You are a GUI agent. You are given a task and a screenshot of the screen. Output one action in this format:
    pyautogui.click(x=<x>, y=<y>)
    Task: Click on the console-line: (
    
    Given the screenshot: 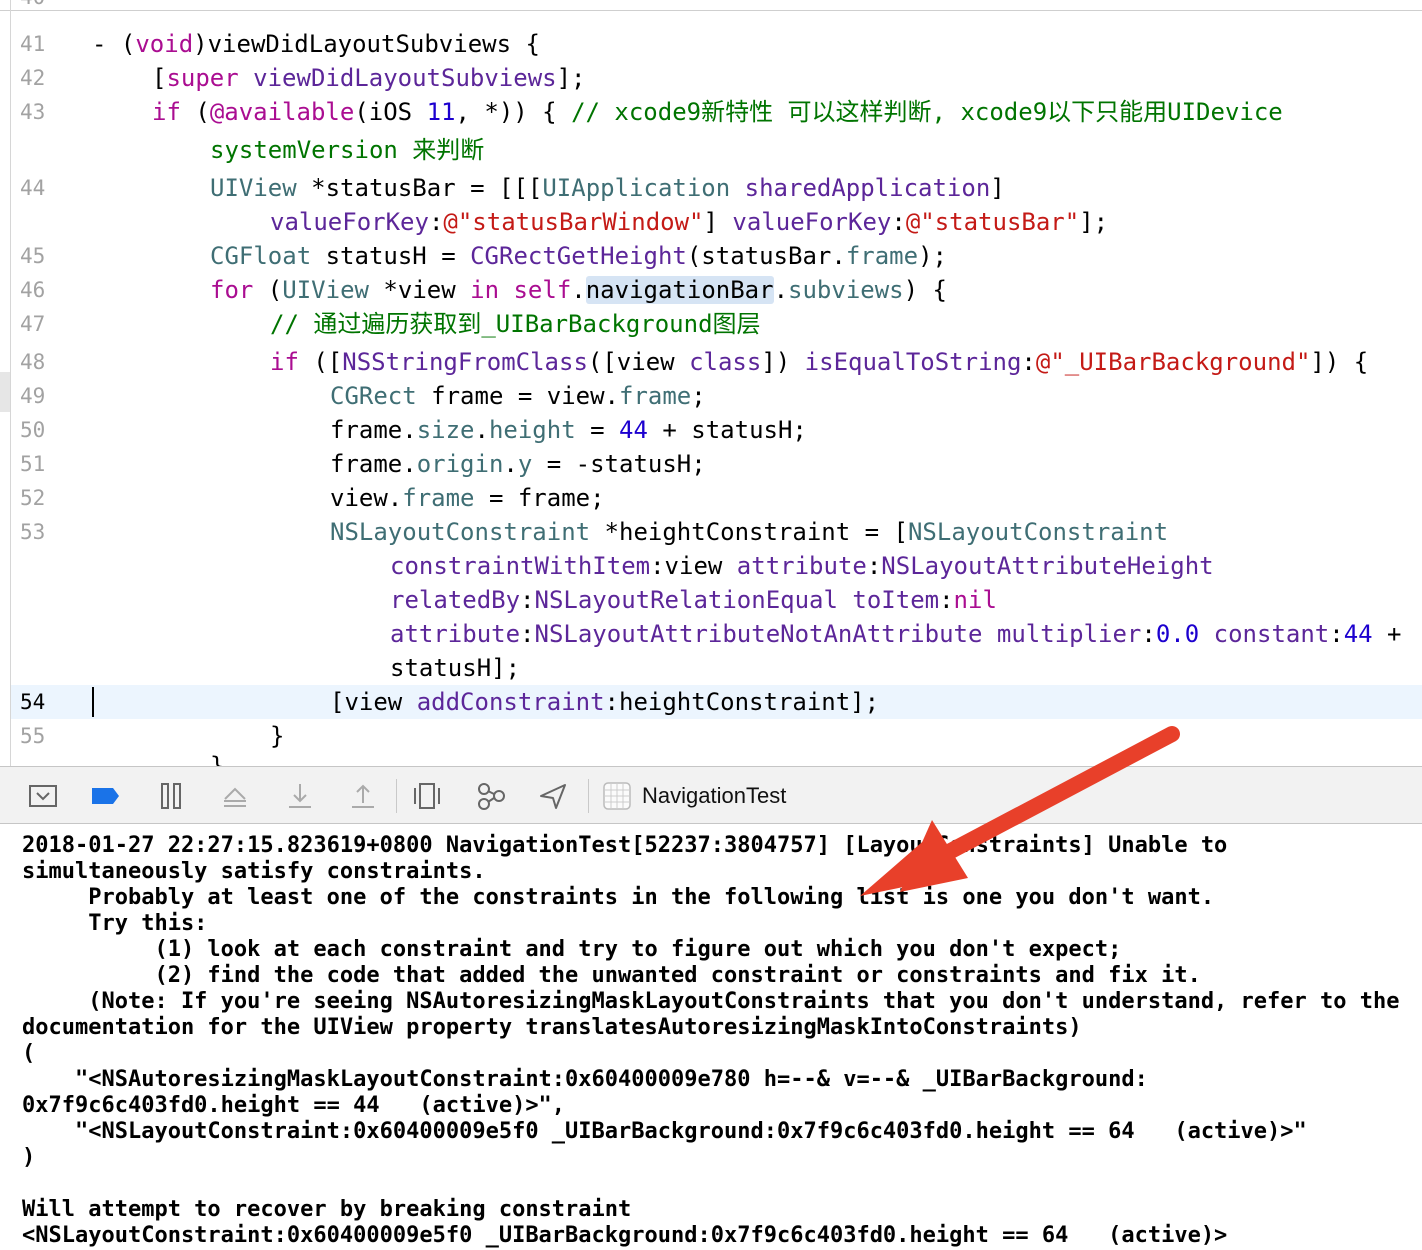 What is the action you would take?
    pyautogui.click(x=29, y=1053)
    